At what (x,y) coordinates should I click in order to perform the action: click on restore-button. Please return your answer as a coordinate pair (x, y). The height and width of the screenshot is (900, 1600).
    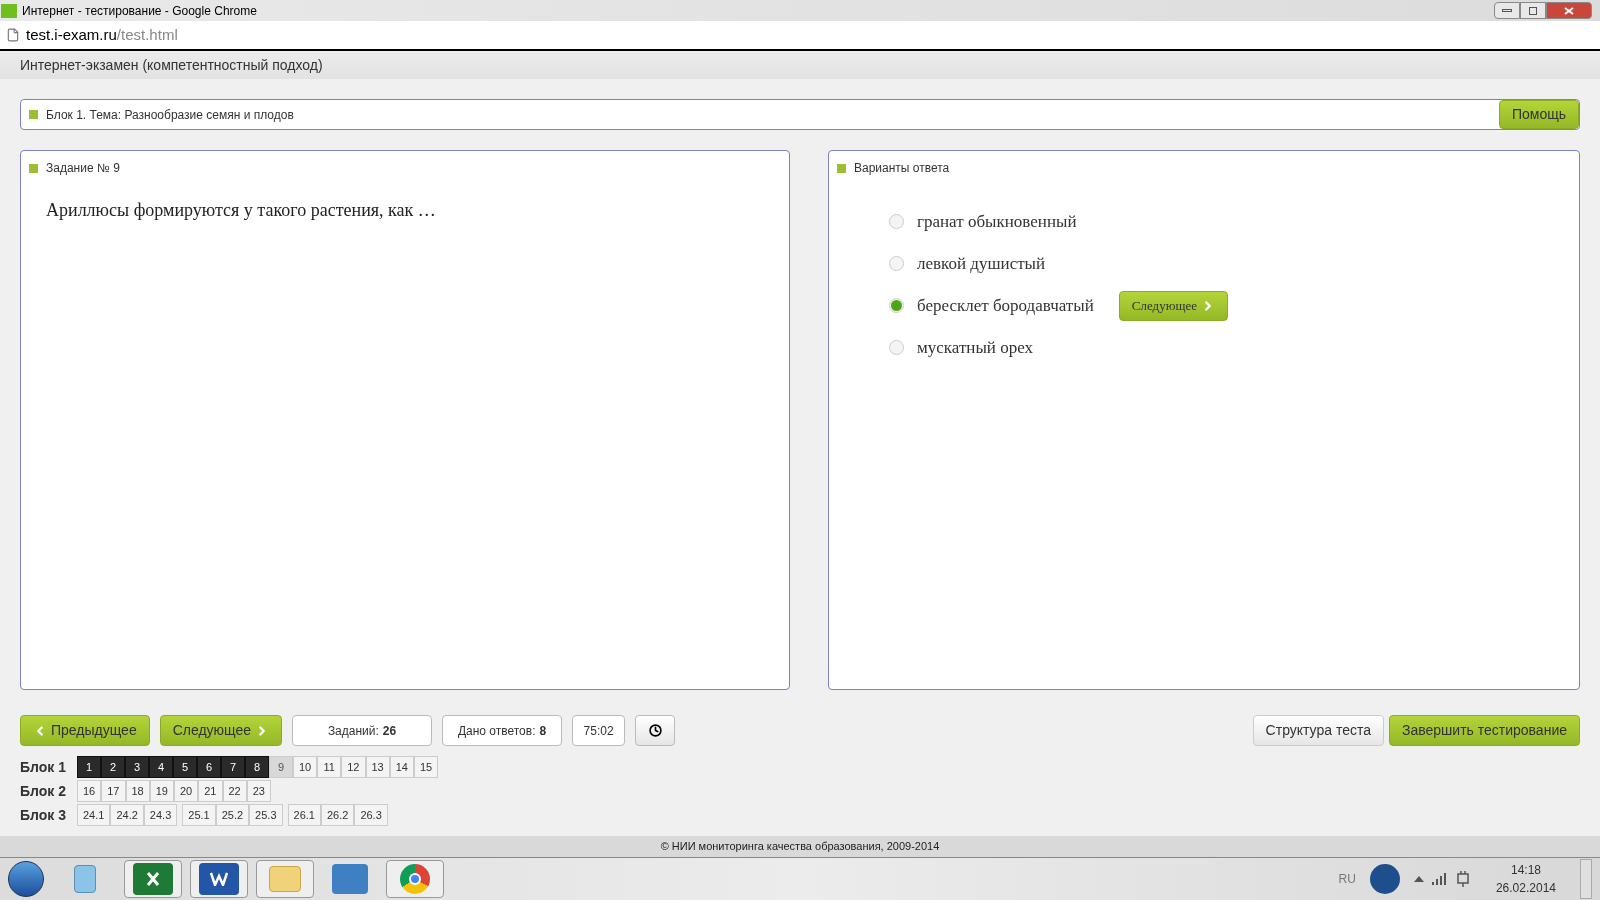
    Looking at the image, I should click on (1533, 10).